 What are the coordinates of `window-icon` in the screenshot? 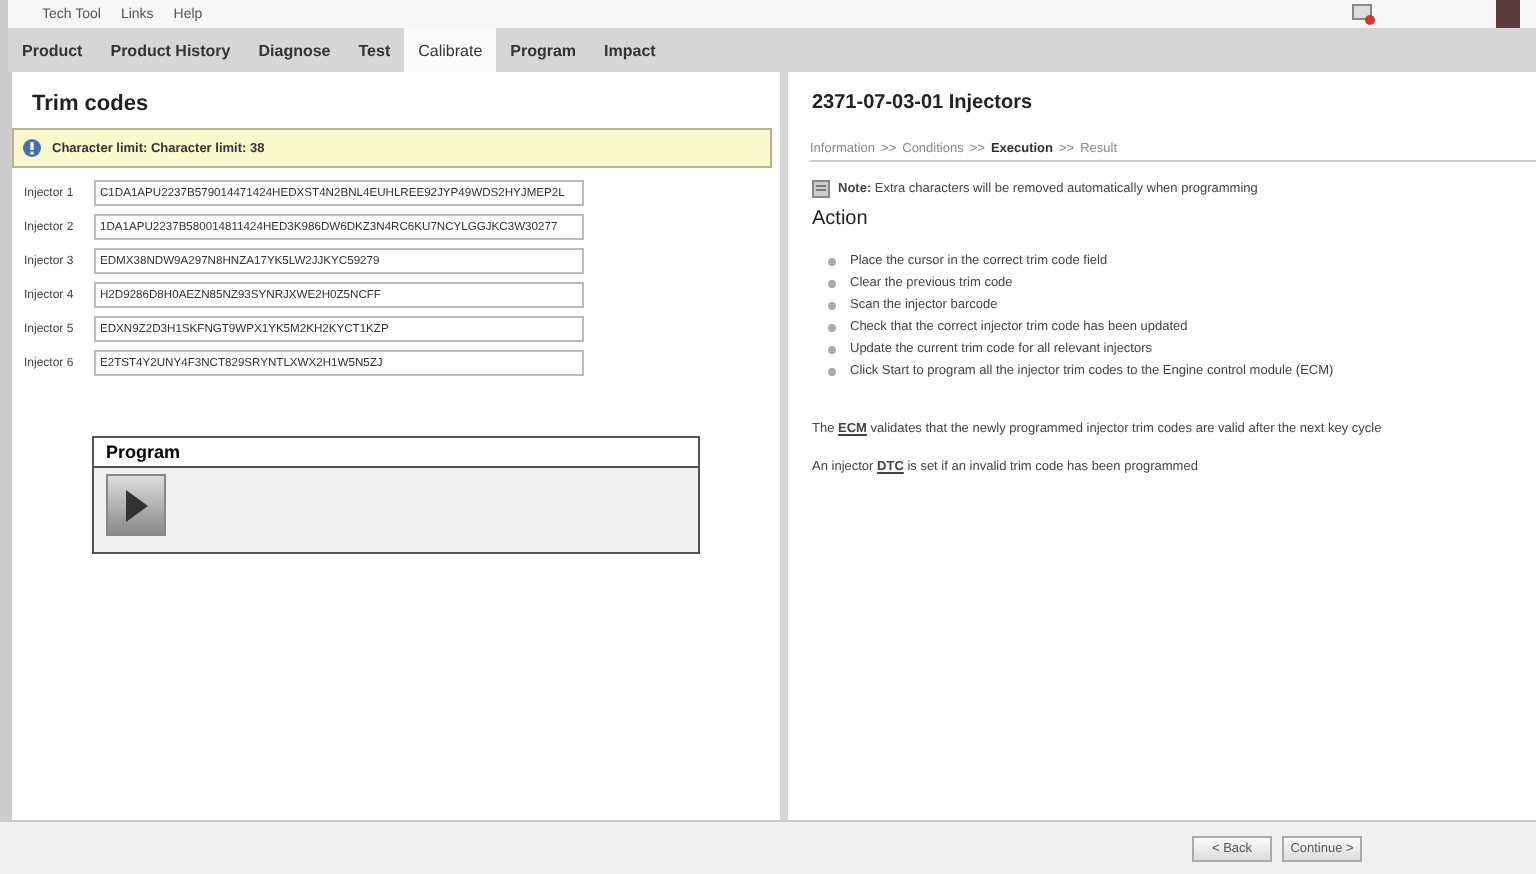 It's located at (1364, 14).